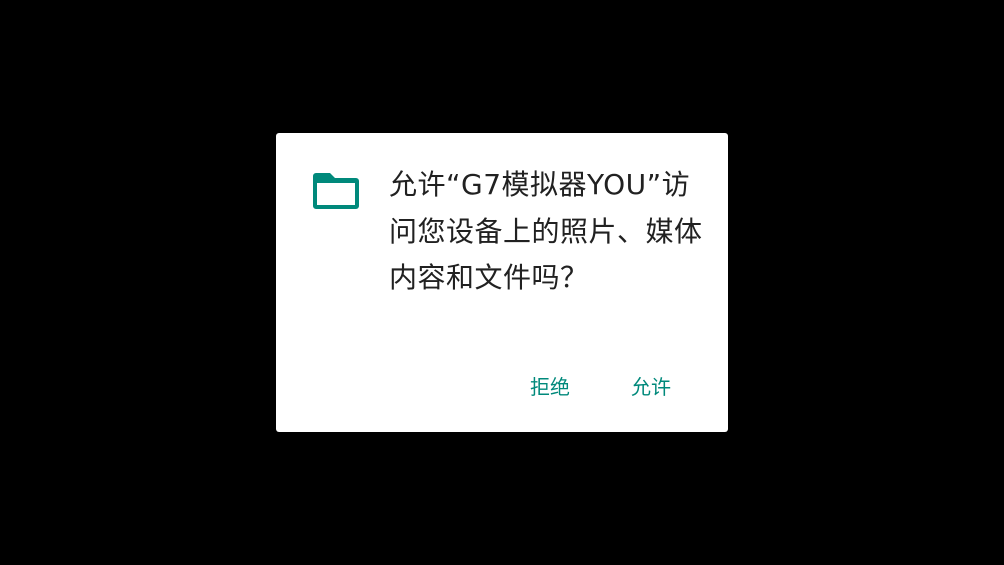  I want to click on deny-button: 拒绝, so click(550, 387).